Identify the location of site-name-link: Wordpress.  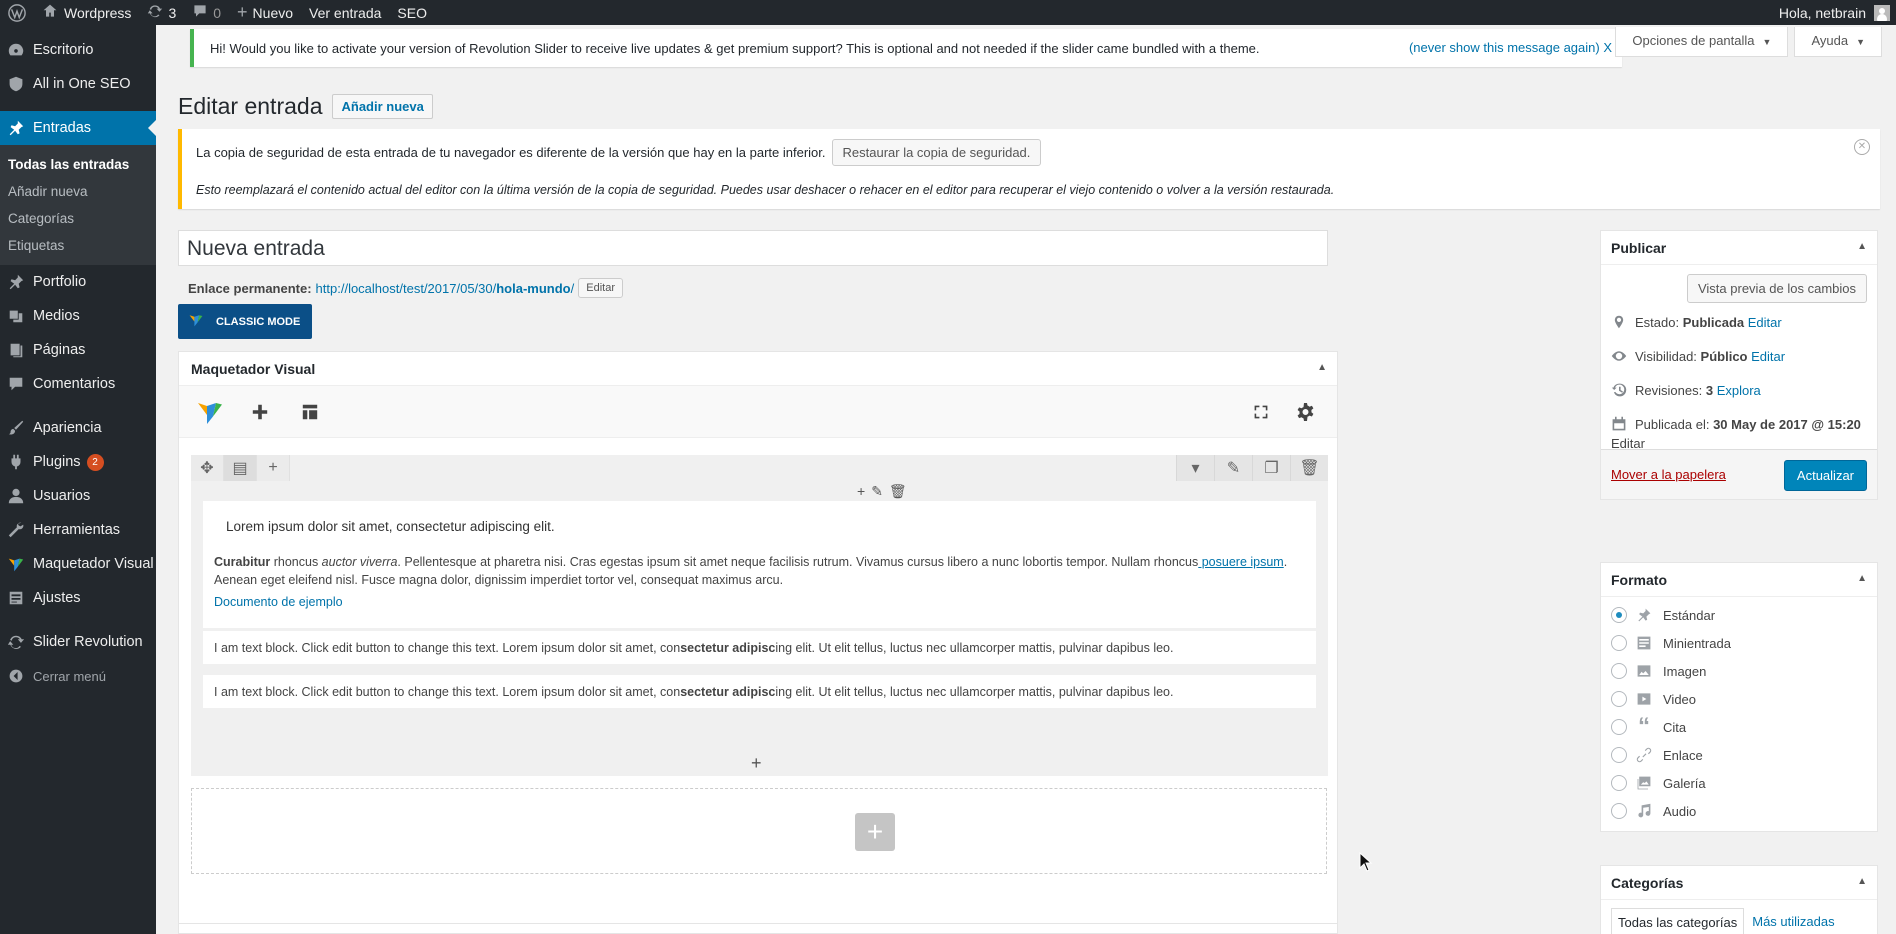
(86, 12).